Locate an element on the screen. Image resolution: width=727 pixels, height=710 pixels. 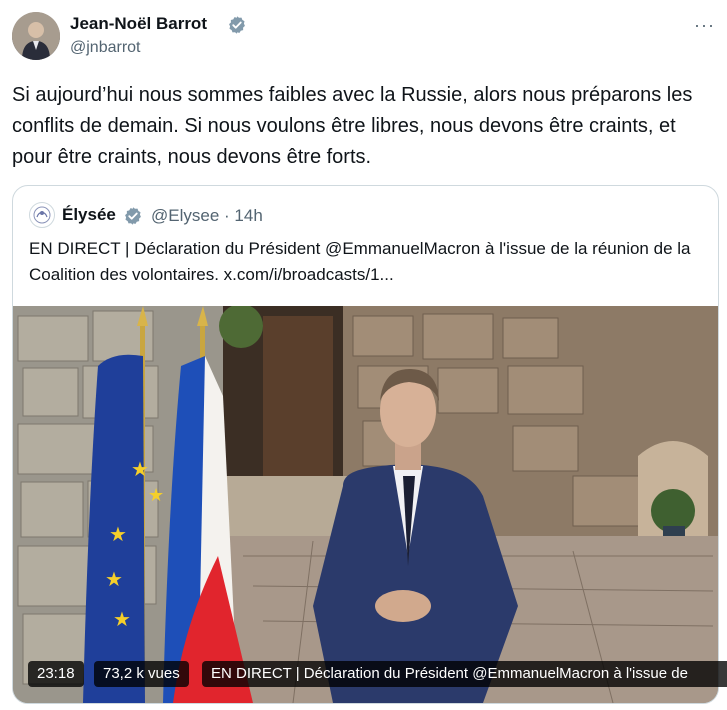
author-handle: @jnbarrot is located at coordinates (105, 48).